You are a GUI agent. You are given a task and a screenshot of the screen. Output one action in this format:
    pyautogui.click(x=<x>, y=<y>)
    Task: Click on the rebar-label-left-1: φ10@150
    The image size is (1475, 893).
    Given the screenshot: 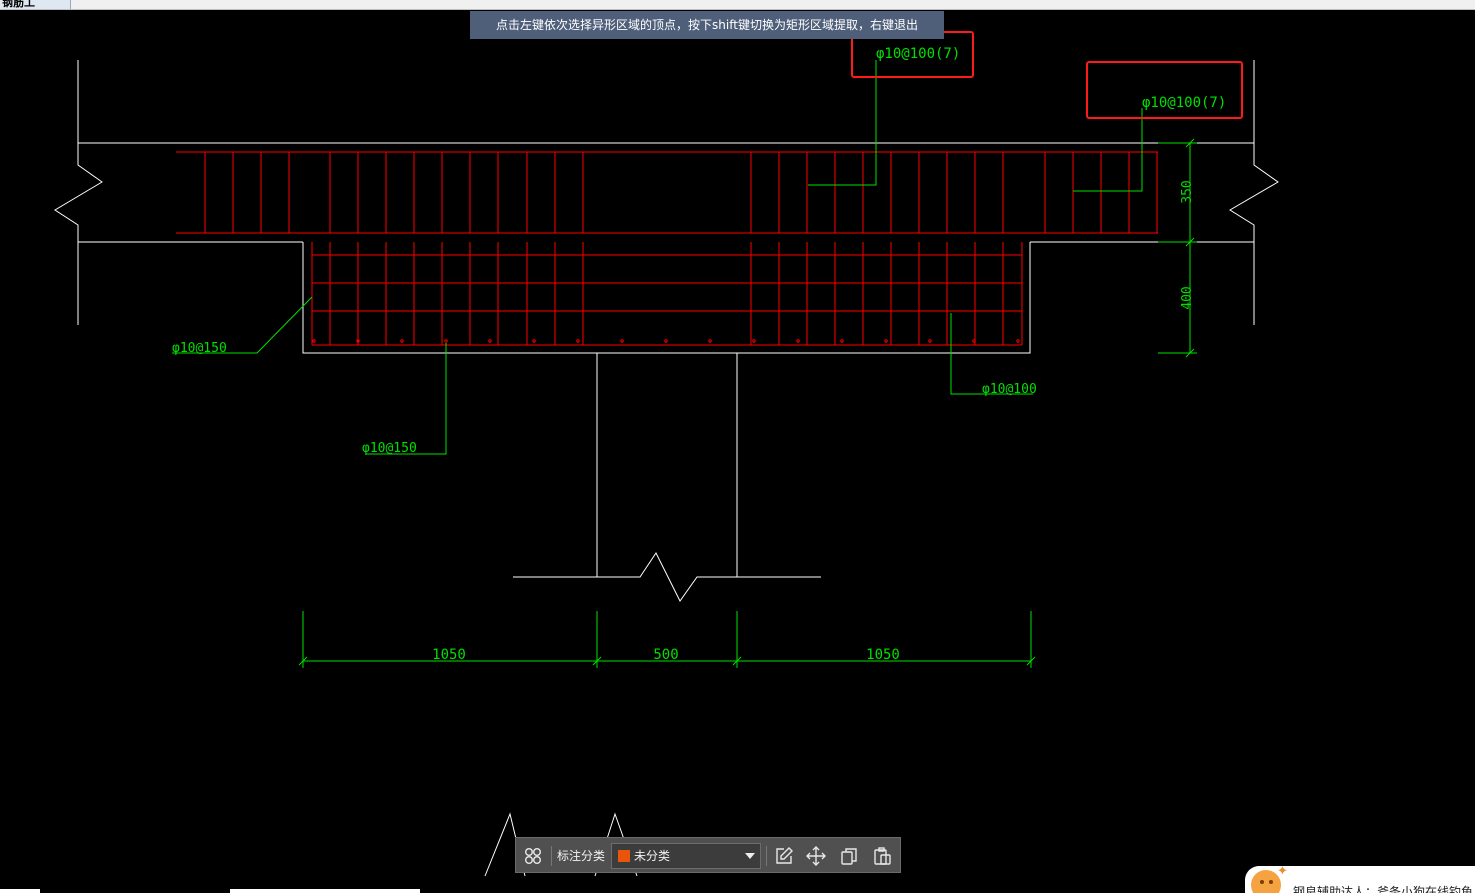 What is the action you would take?
    pyautogui.click(x=199, y=348)
    